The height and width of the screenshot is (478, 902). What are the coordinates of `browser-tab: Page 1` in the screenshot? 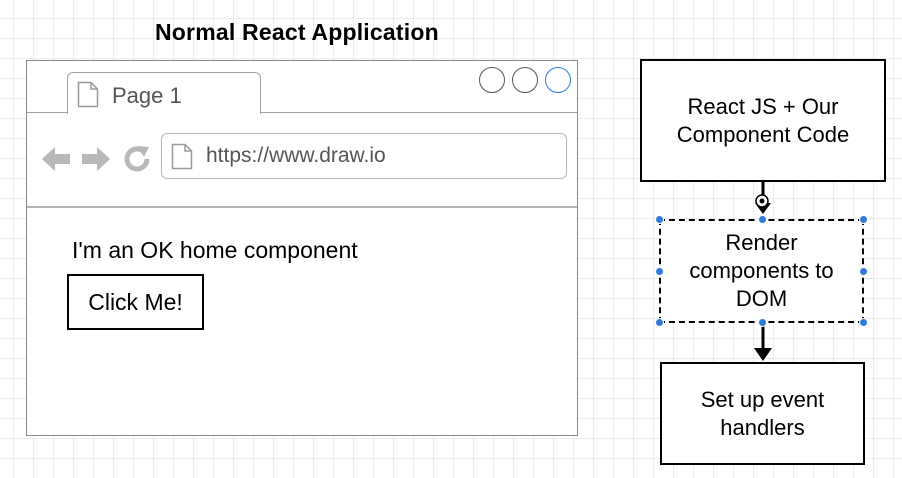 It's located at (164, 93).